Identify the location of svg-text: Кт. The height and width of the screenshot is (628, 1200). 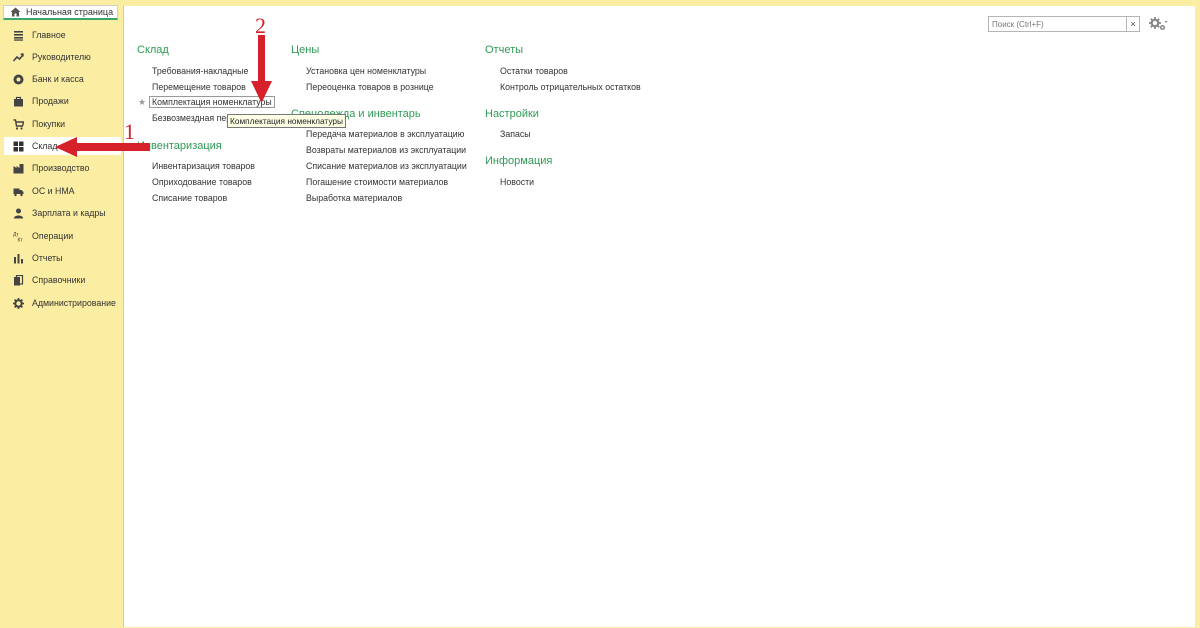
(20, 239).